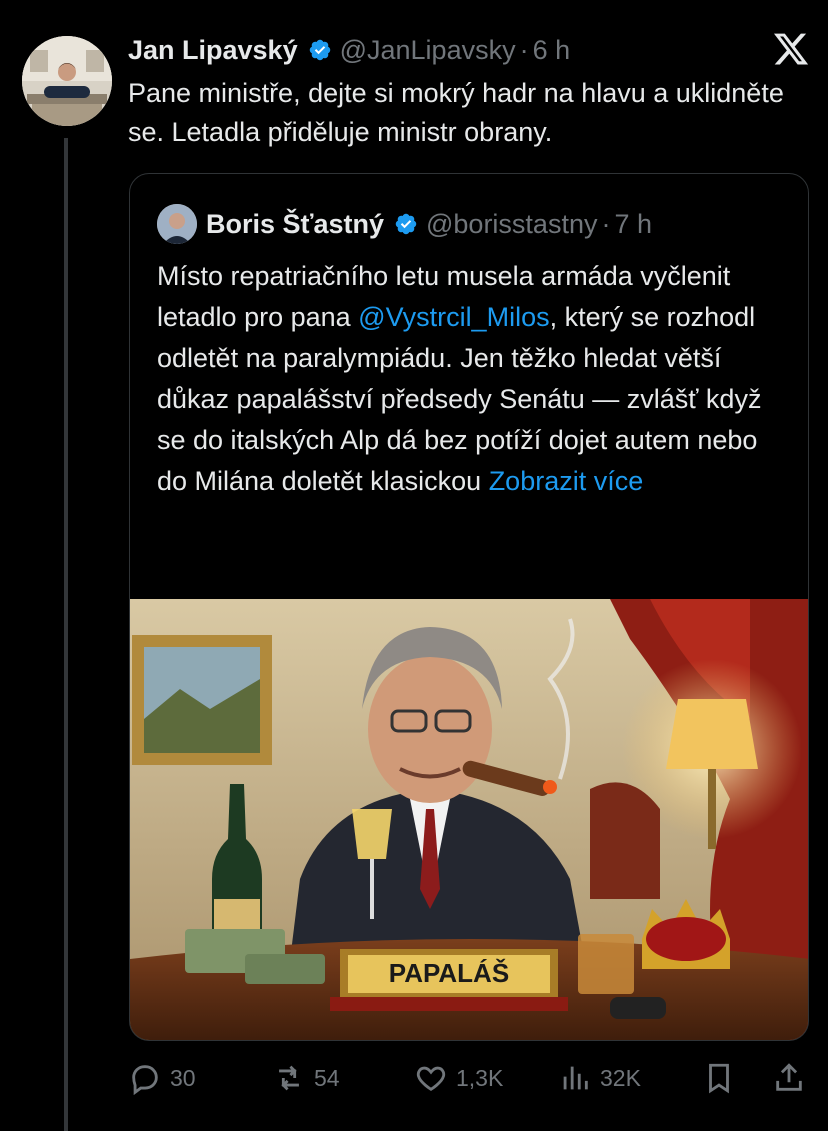  Describe the element at coordinates (183, 1077) in the screenshot. I see `reply-count: 30` at that location.